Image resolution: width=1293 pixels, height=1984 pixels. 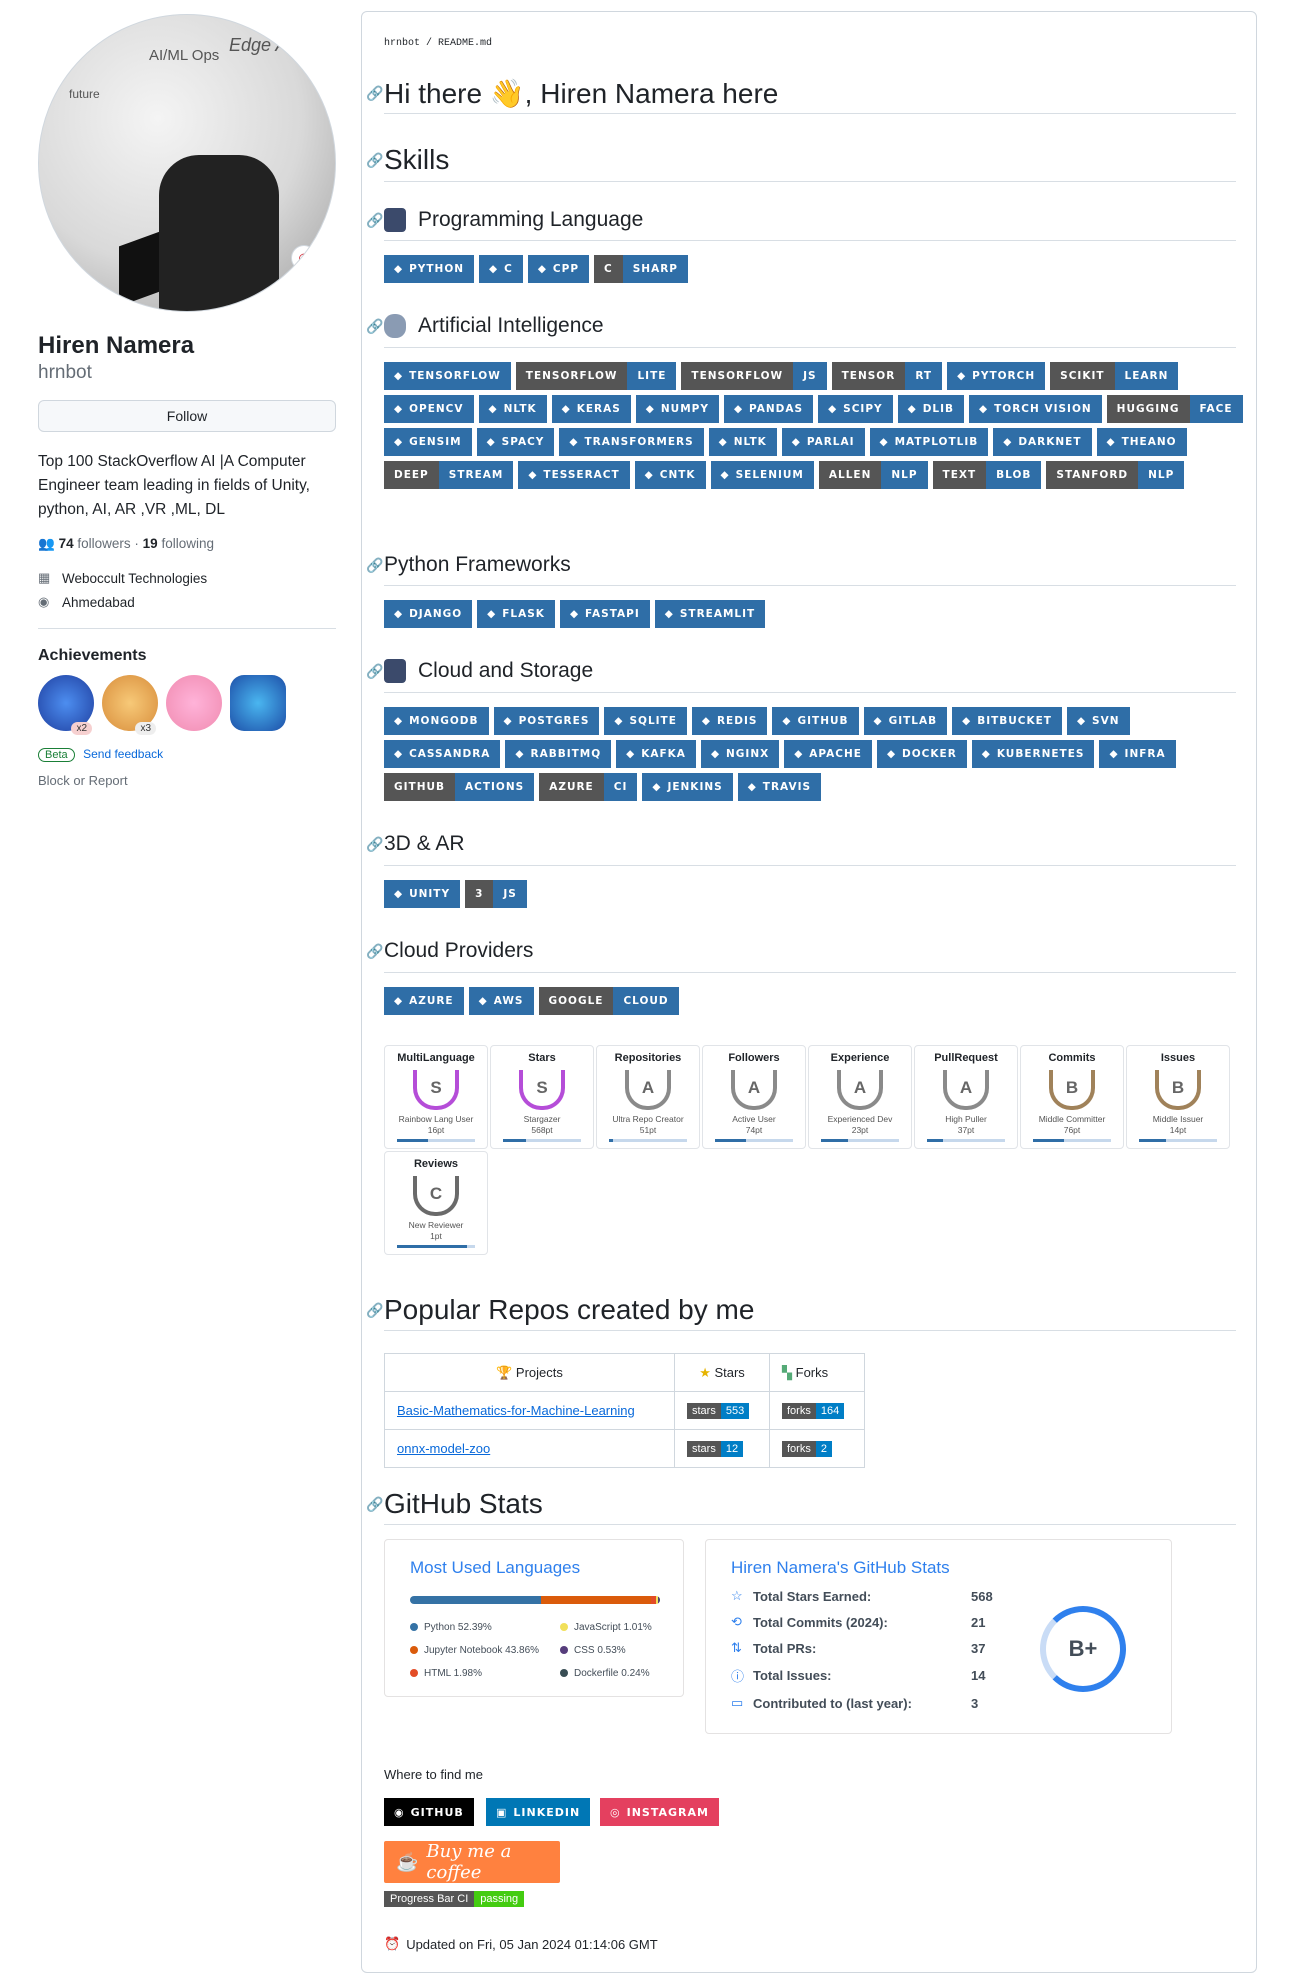 I want to click on badge-c: ◆ C, so click(x=501, y=269).